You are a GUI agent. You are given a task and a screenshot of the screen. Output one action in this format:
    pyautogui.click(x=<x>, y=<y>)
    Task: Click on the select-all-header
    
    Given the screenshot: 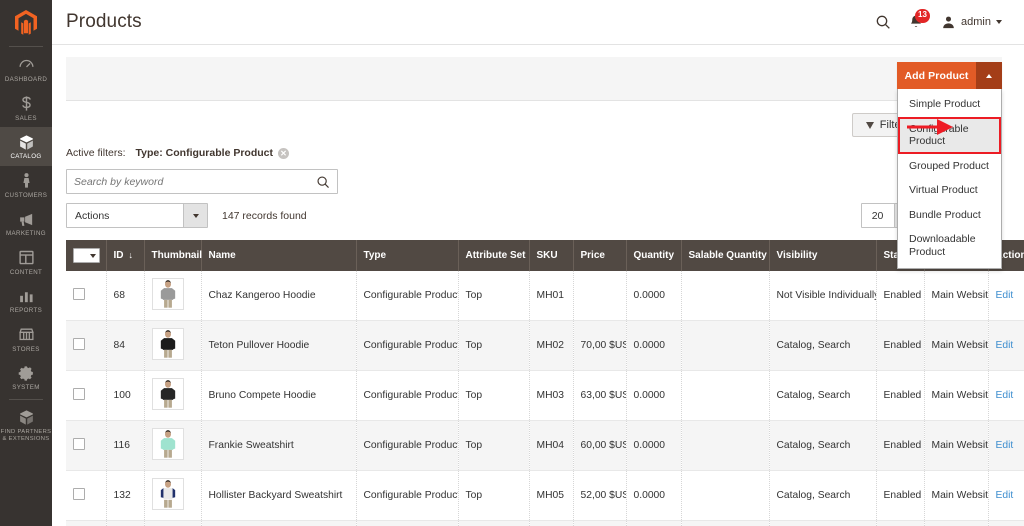 What is the action you would take?
    pyautogui.click(x=86, y=255)
    